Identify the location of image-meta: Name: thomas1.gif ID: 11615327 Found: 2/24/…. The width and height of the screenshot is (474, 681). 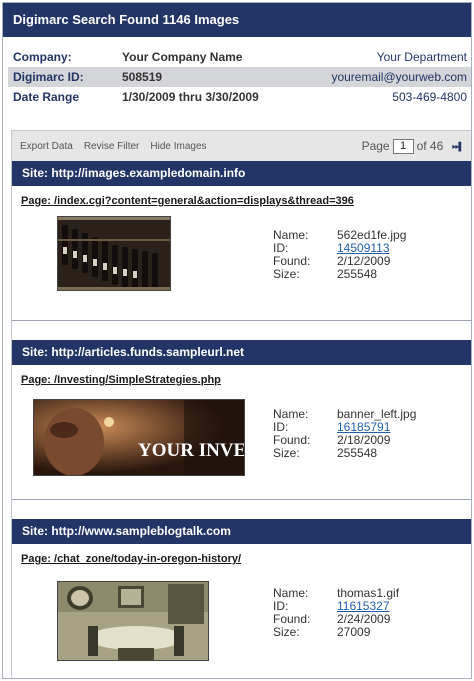
(336, 613).